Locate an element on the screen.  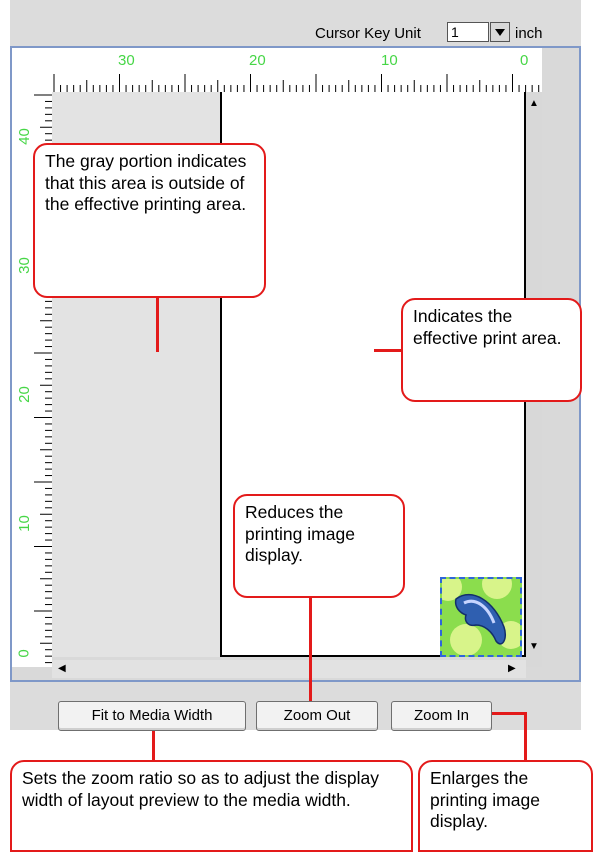
zoom-in-button: Zoom In is located at coordinates (441, 716).